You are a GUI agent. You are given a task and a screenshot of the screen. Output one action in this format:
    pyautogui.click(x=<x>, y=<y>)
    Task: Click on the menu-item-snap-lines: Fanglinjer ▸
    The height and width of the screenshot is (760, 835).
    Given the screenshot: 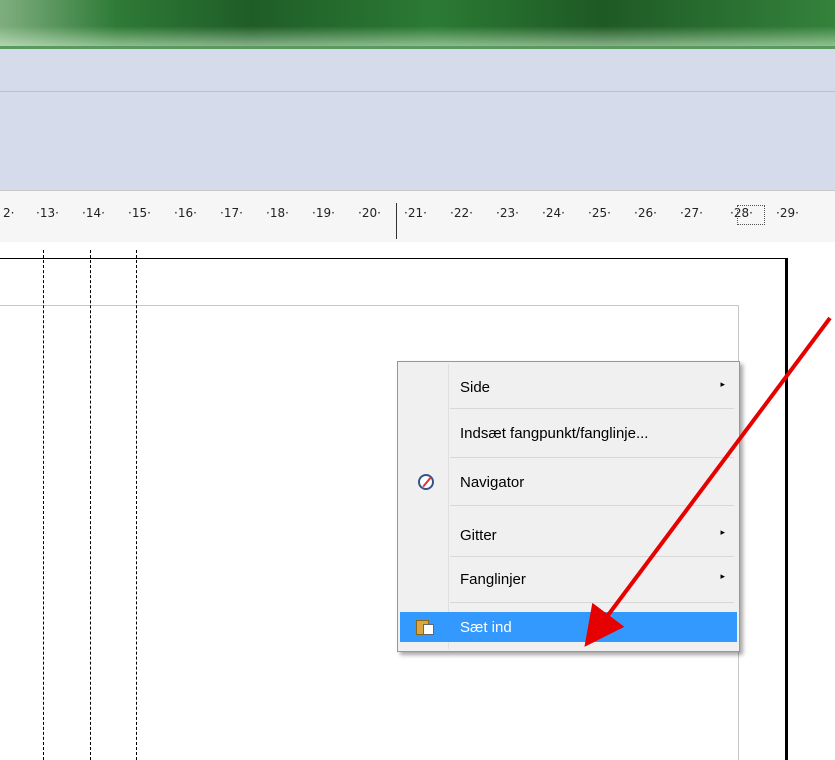 What is the action you would take?
    pyautogui.click(x=568, y=578)
    